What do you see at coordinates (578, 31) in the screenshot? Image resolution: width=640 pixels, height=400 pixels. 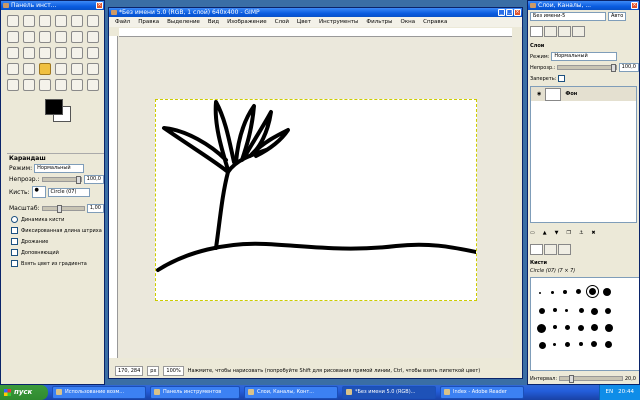 I see `tab-undo-icon` at bounding box center [578, 31].